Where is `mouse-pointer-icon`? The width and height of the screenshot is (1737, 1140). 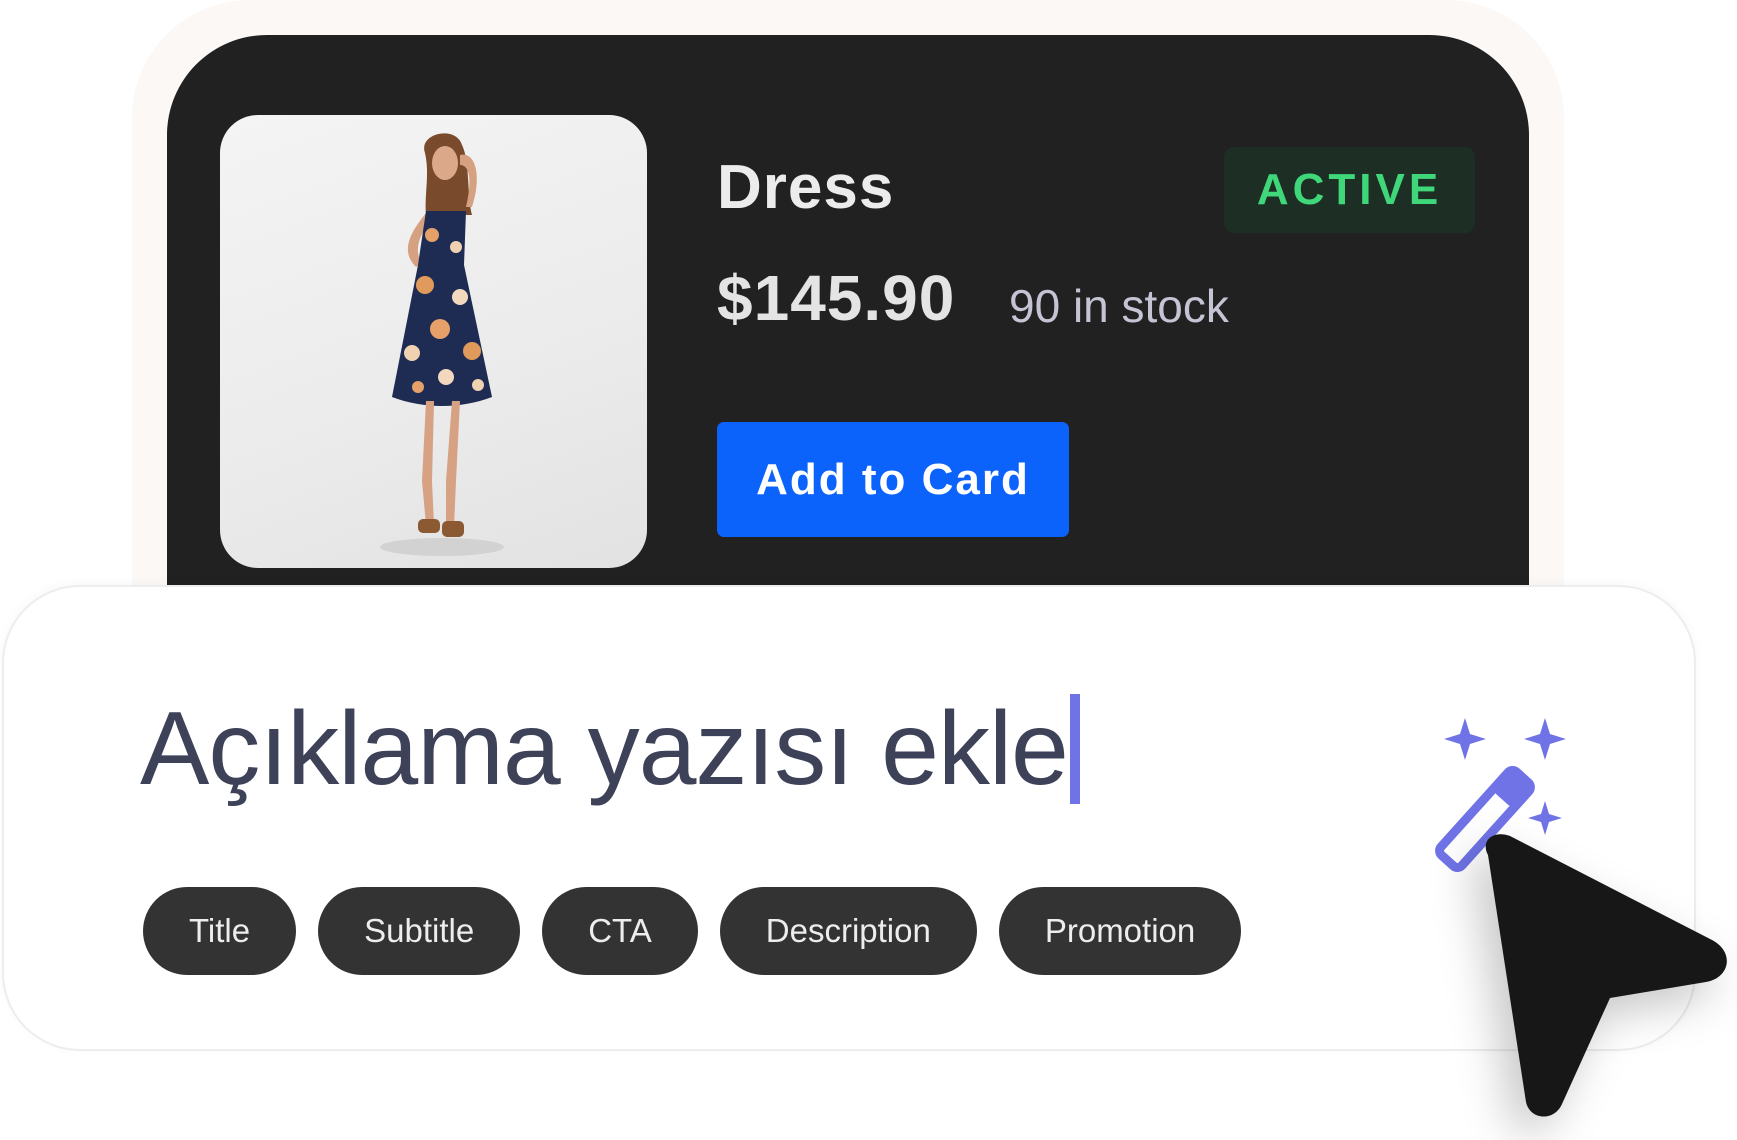
mouse-pointer-icon is located at coordinates (1606, 975).